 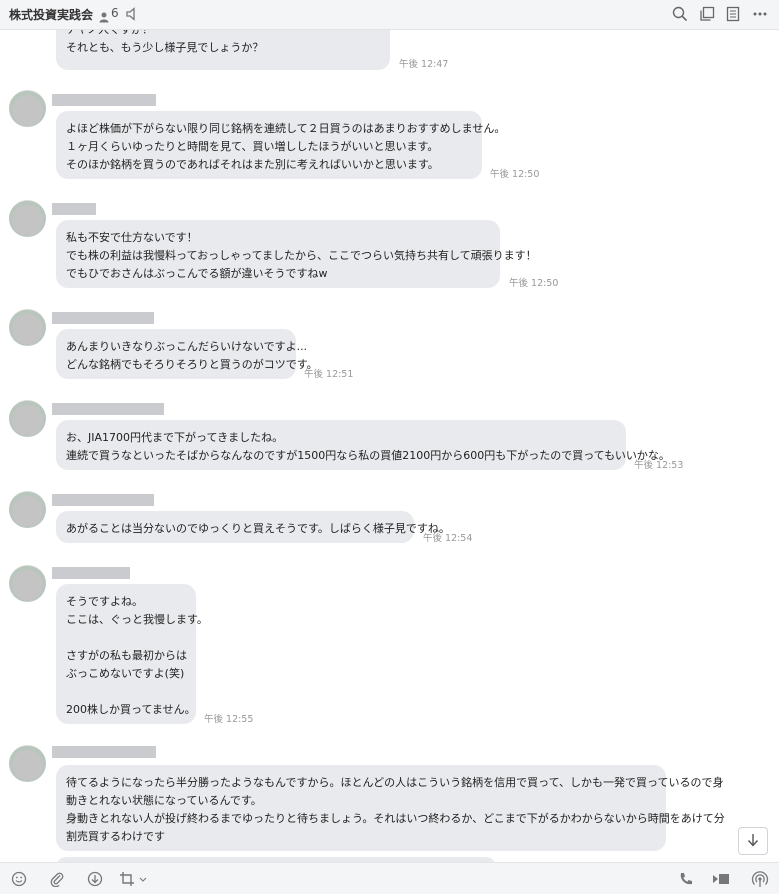 What do you see at coordinates (95, 879) in the screenshot?
I see `download-icon` at bounding box center [95, 879].